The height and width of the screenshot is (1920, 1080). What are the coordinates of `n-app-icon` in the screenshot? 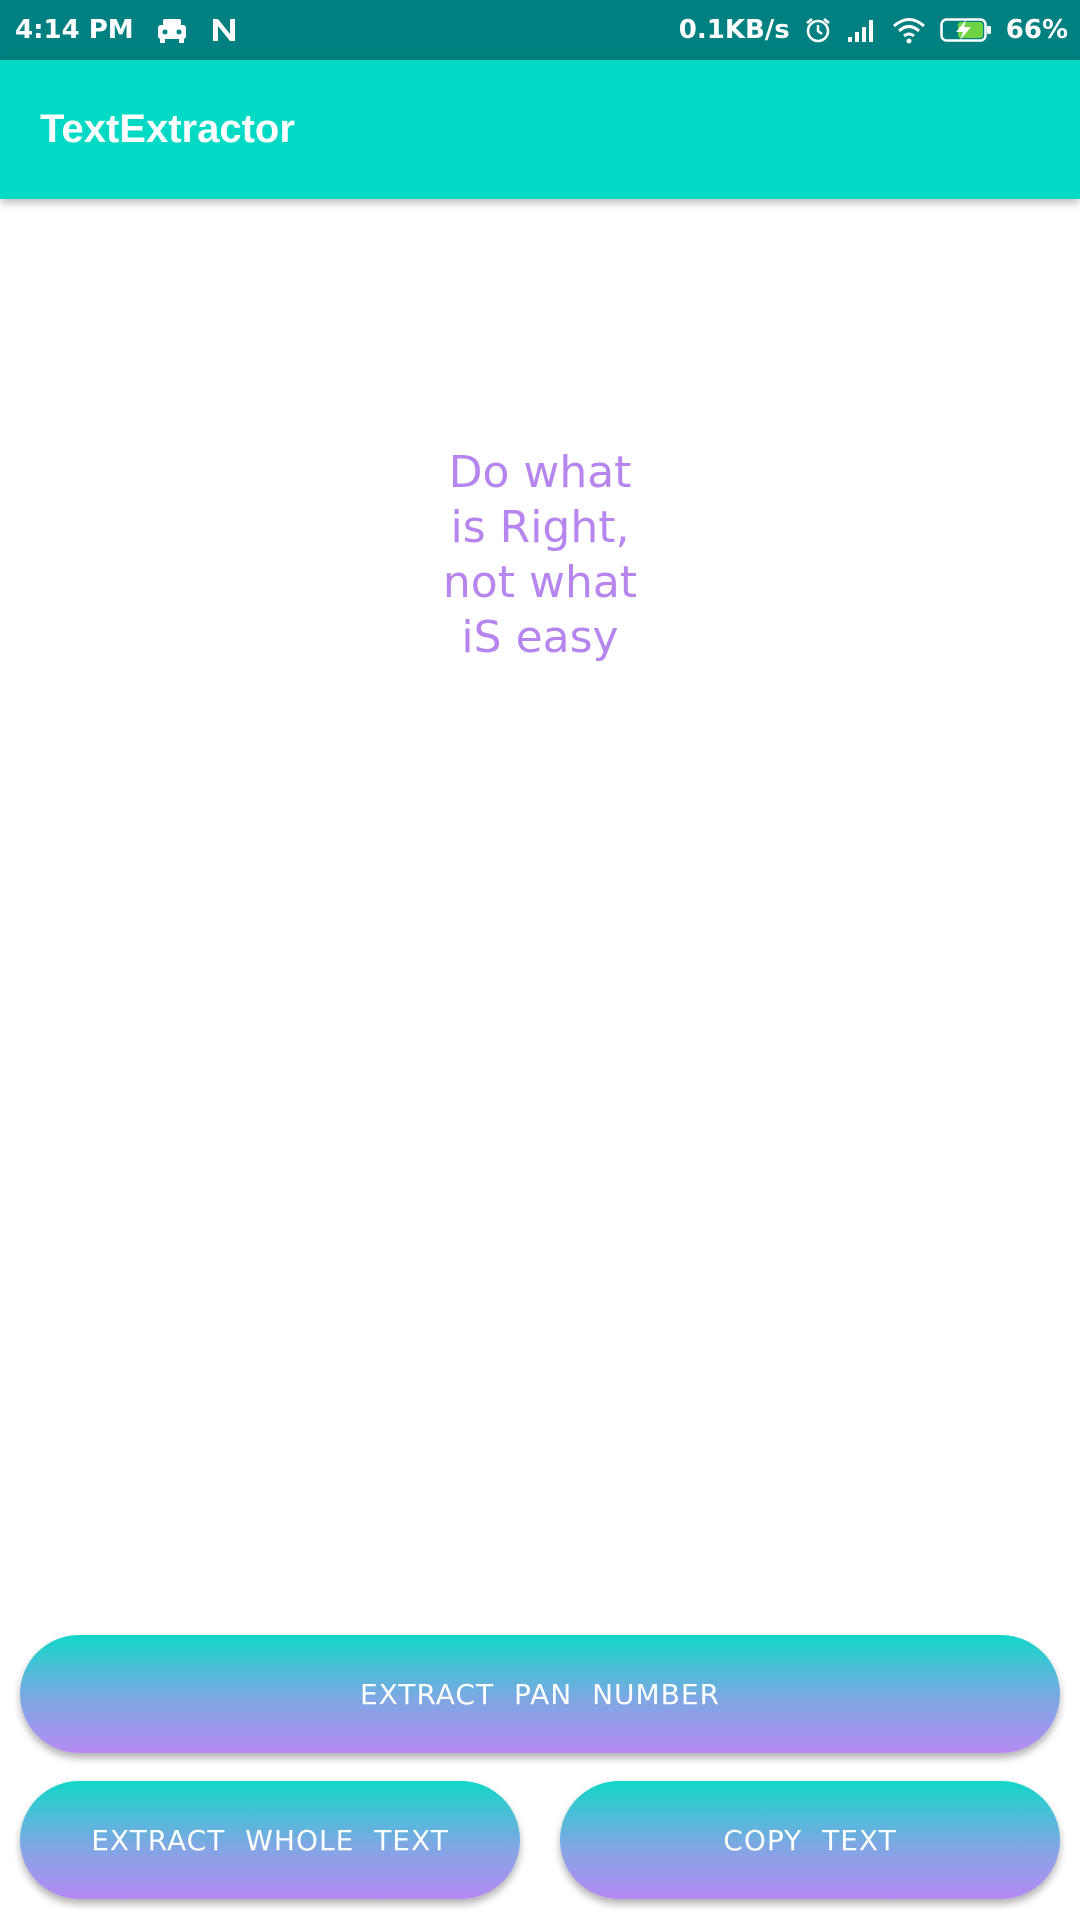 It's located at (224, 30).